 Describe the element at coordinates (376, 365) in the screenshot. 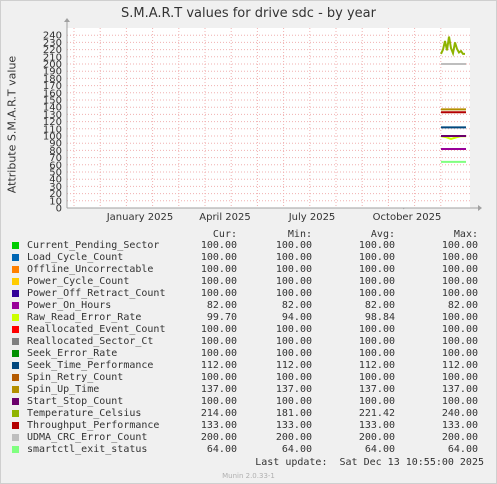

I see `legend-value-avg: 112.00` at that location.